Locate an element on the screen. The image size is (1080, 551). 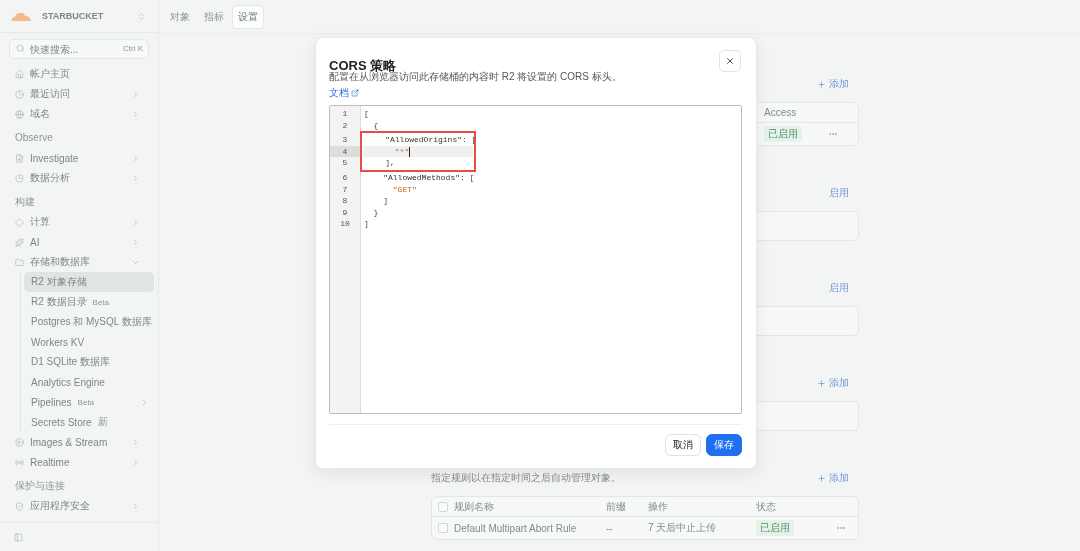
section-title: Observe is located at coordinates (34, 138).